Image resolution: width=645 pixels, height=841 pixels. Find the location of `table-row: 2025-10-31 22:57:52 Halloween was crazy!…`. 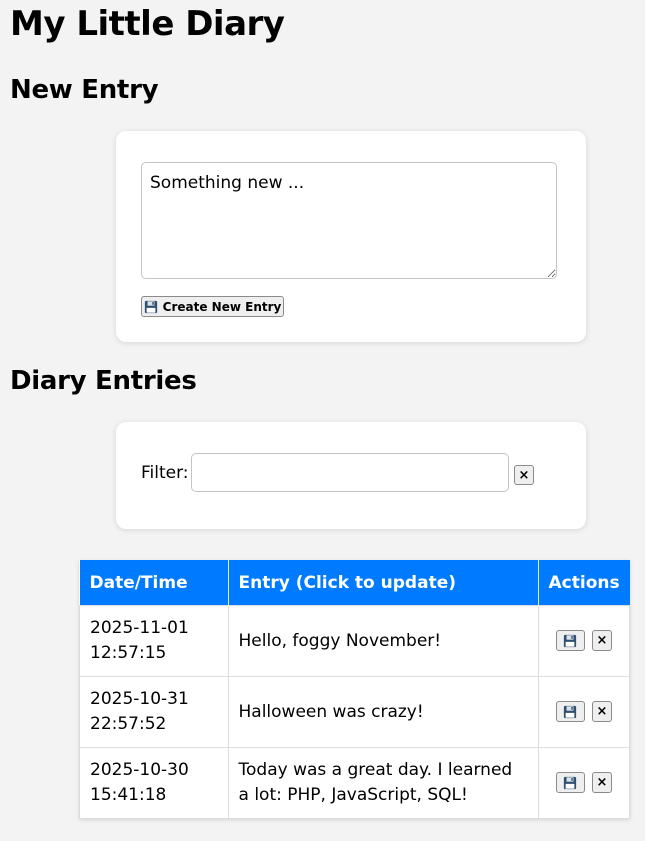

table-row: 2025-10-31 22:57:52 Halloween was crazy!… is located at coordinates (355, 712).